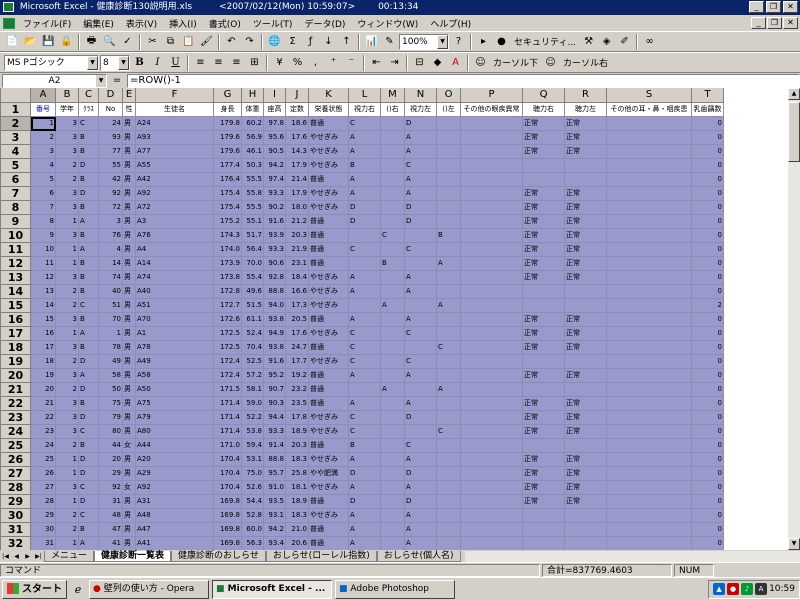  I want to click on font-color-icon: A, so click(455, 62).